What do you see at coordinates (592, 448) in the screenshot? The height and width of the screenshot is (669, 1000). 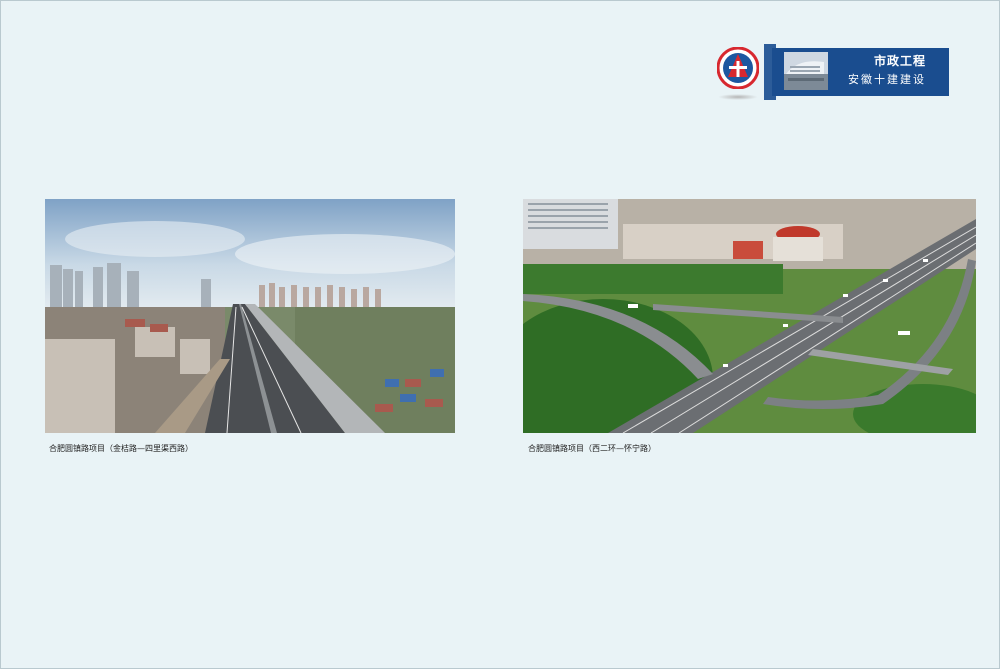 I see `project-caption-right: 合肥圆镇路项目（西二环—怀宁路）` at bounding box center [592, 448].